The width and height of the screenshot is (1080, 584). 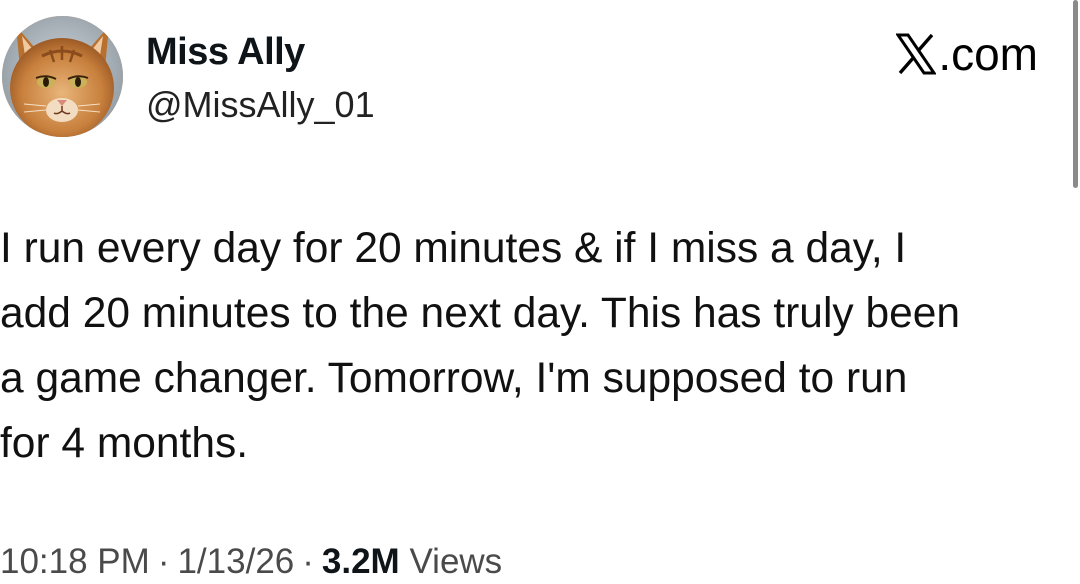 I want to click on views-label: Views, so click(x=456, y=561).